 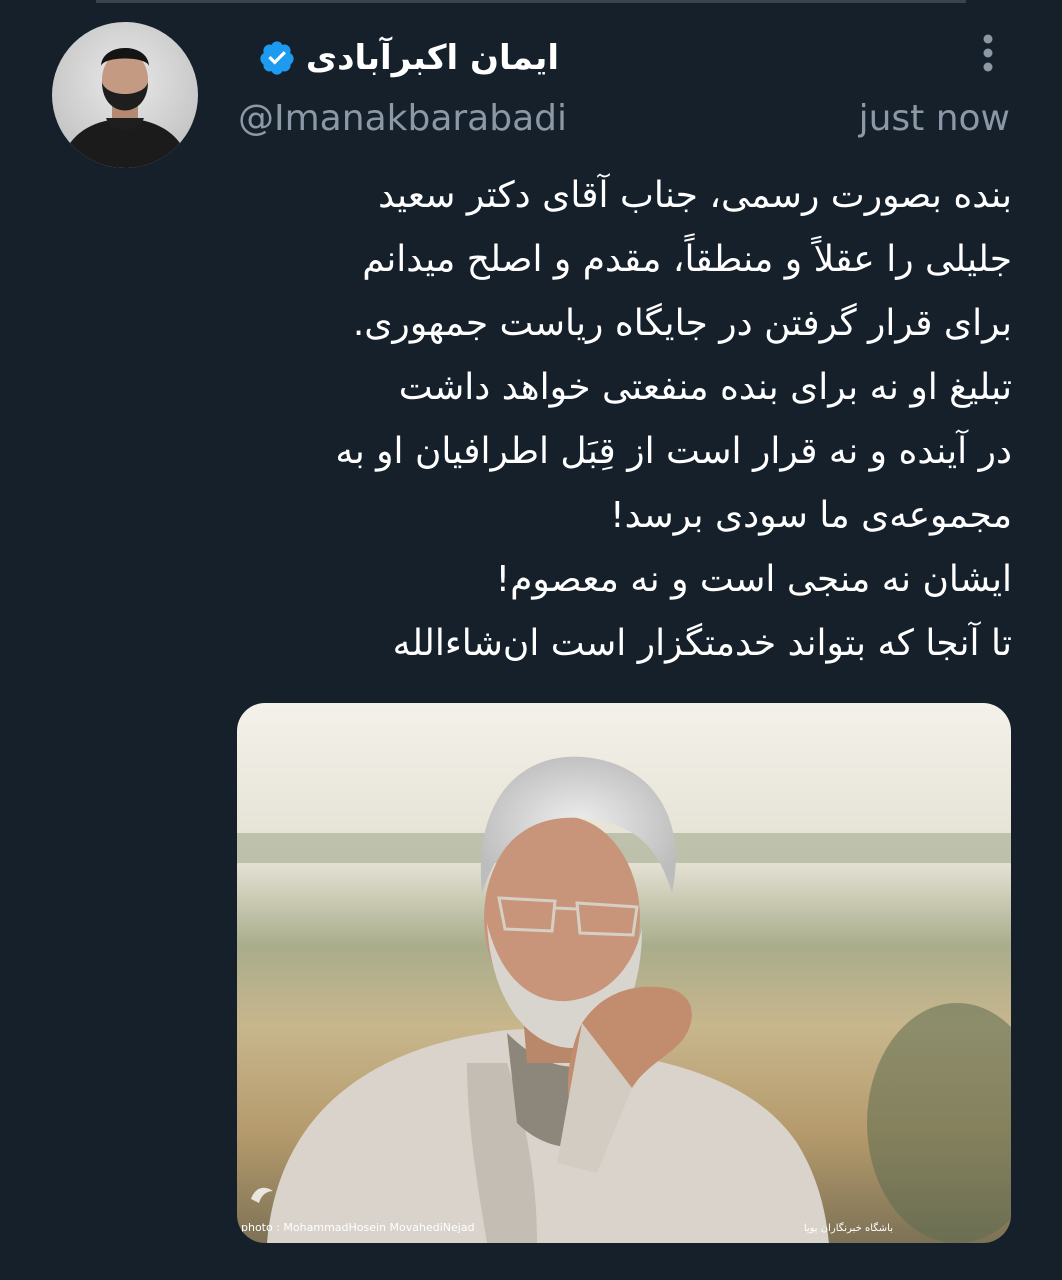 I want to click on verified-badge-icon, so click(x=277, y=58).